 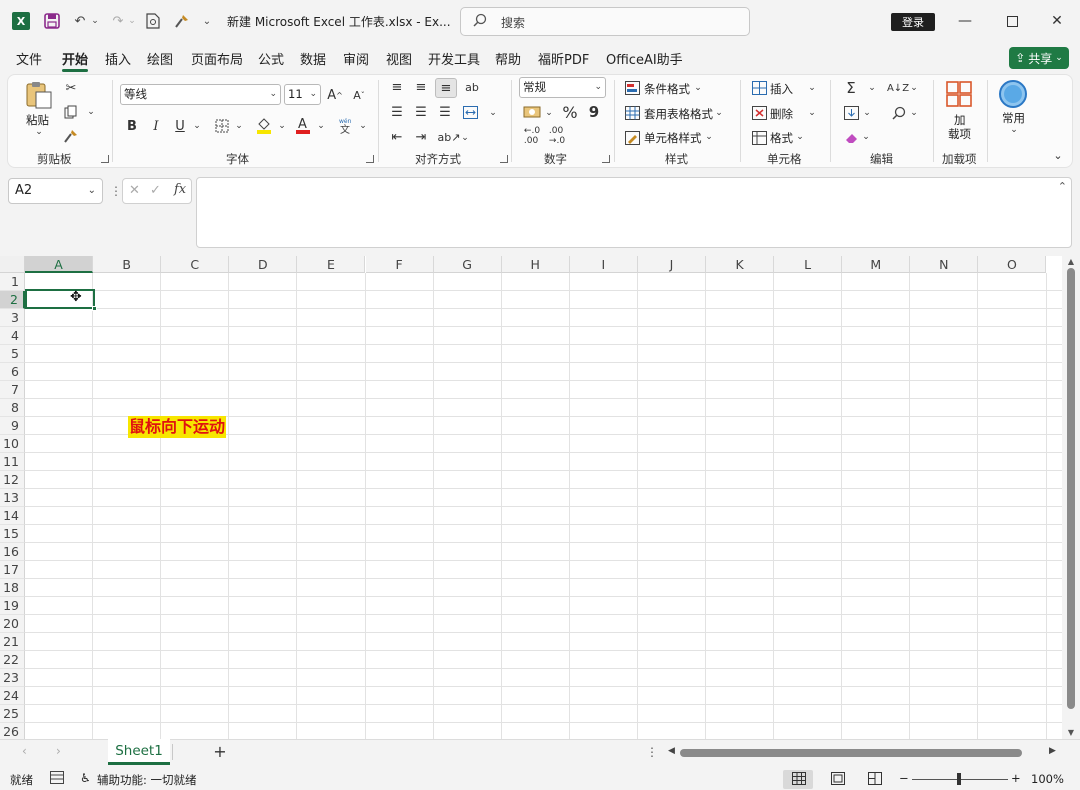 What do you see at coordinates (872, 88) in the screenshot?
I see `autosum-dropdown-icon: ⌄` at bounding box center [872, 88].